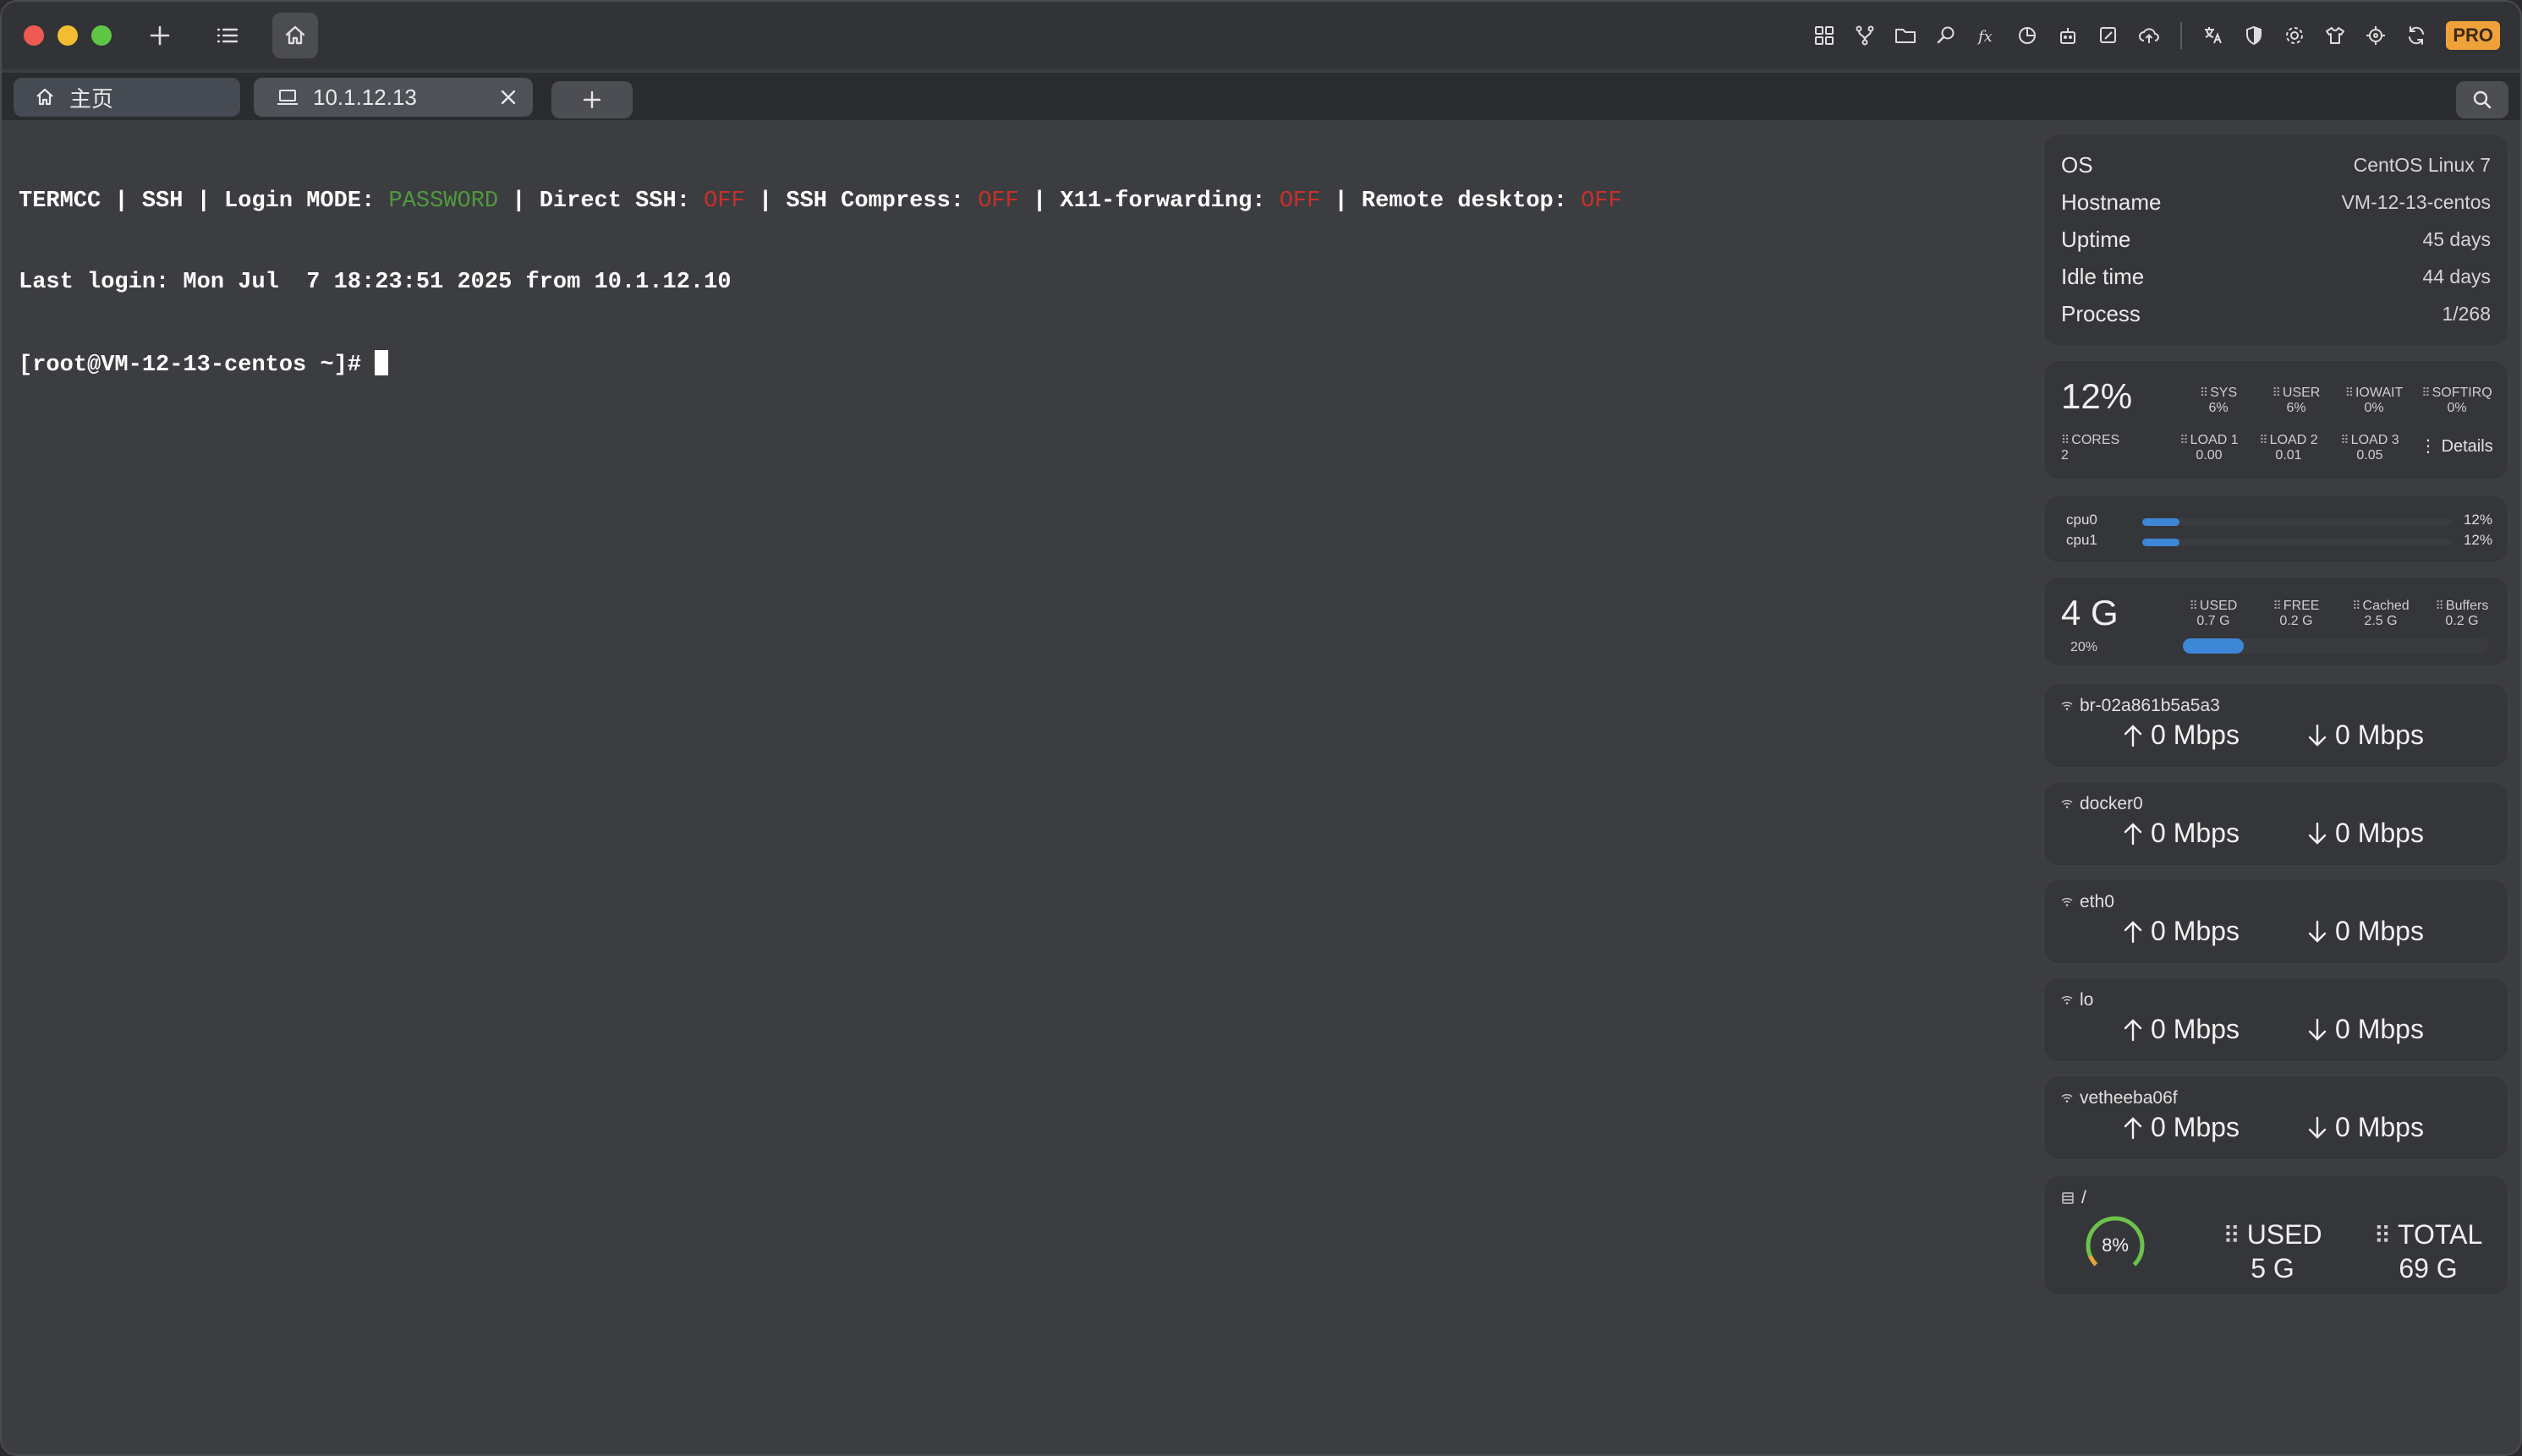 The width and height of the screenshot is (2522, 1456). Describe the element at coordinates (1261, 36) in the screenshot. I see `title-bar: fx PRO` at that location.